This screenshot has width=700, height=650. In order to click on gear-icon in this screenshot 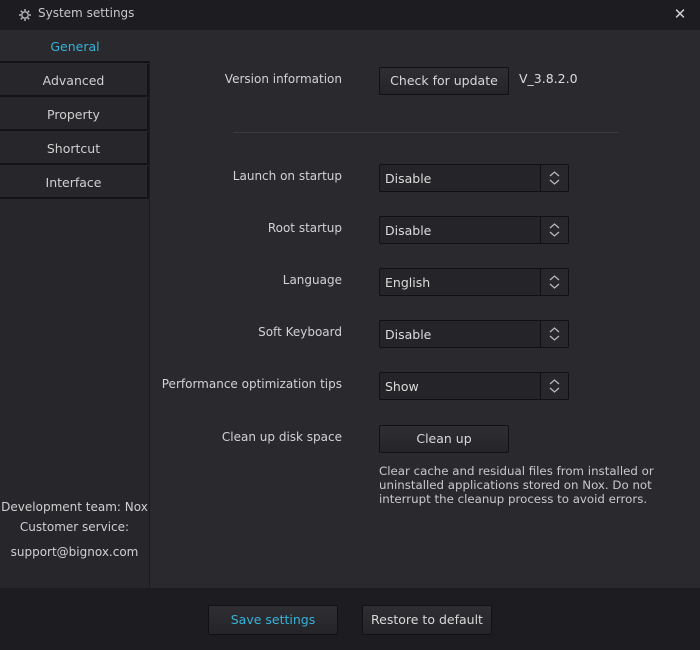, I will do `click(25, 15)`.